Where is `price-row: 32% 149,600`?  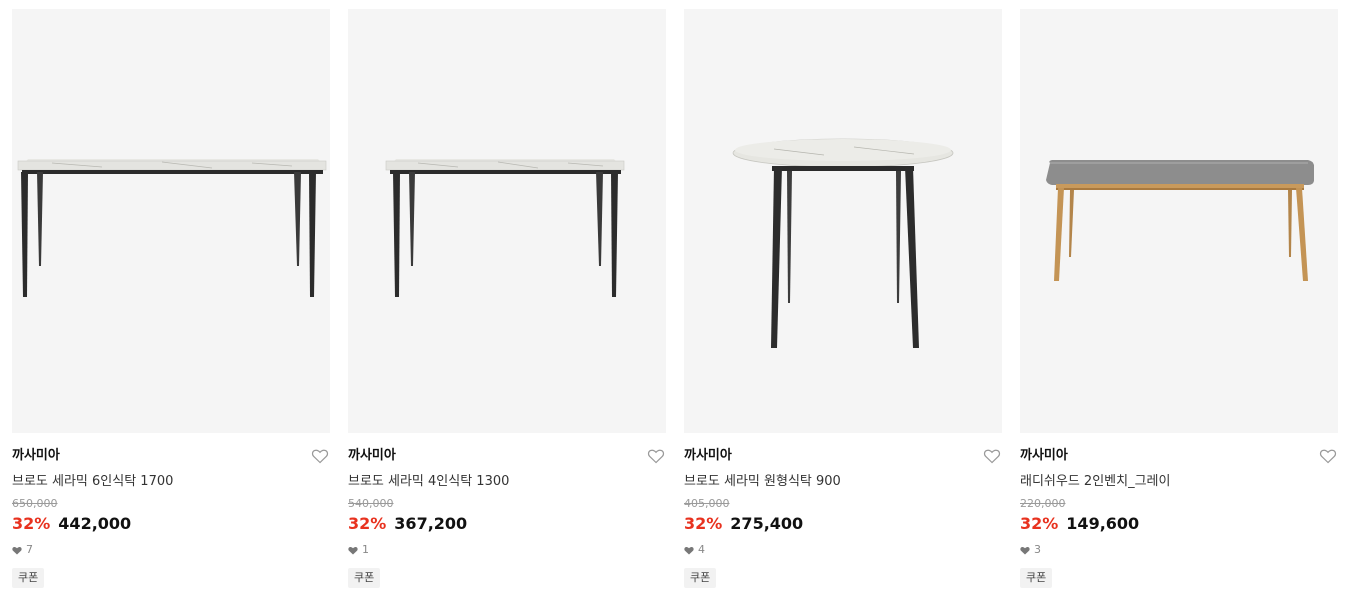 price-row: 32% 149,600 is located at coordinates (1179, 524).